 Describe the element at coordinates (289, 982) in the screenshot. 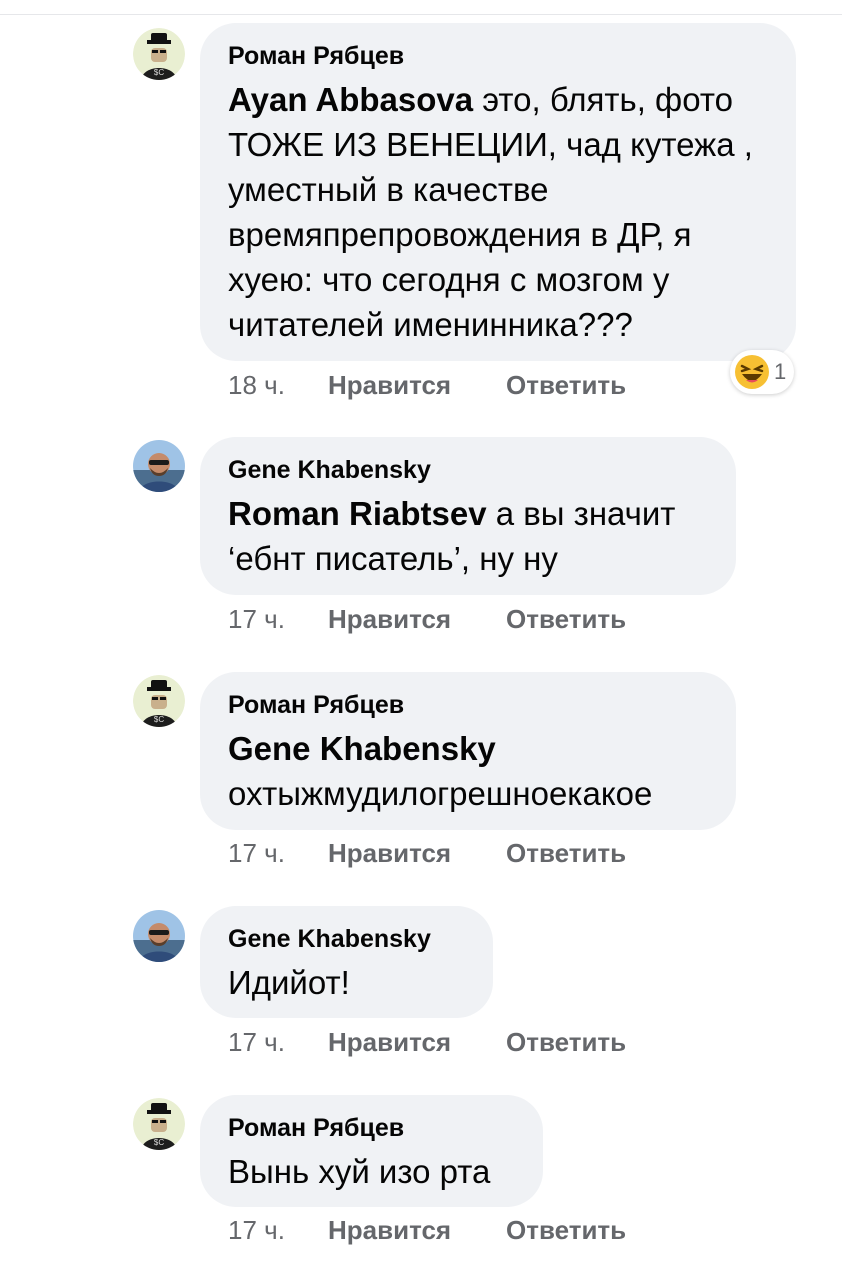

I see `comment-body: Идийот!` at that location.